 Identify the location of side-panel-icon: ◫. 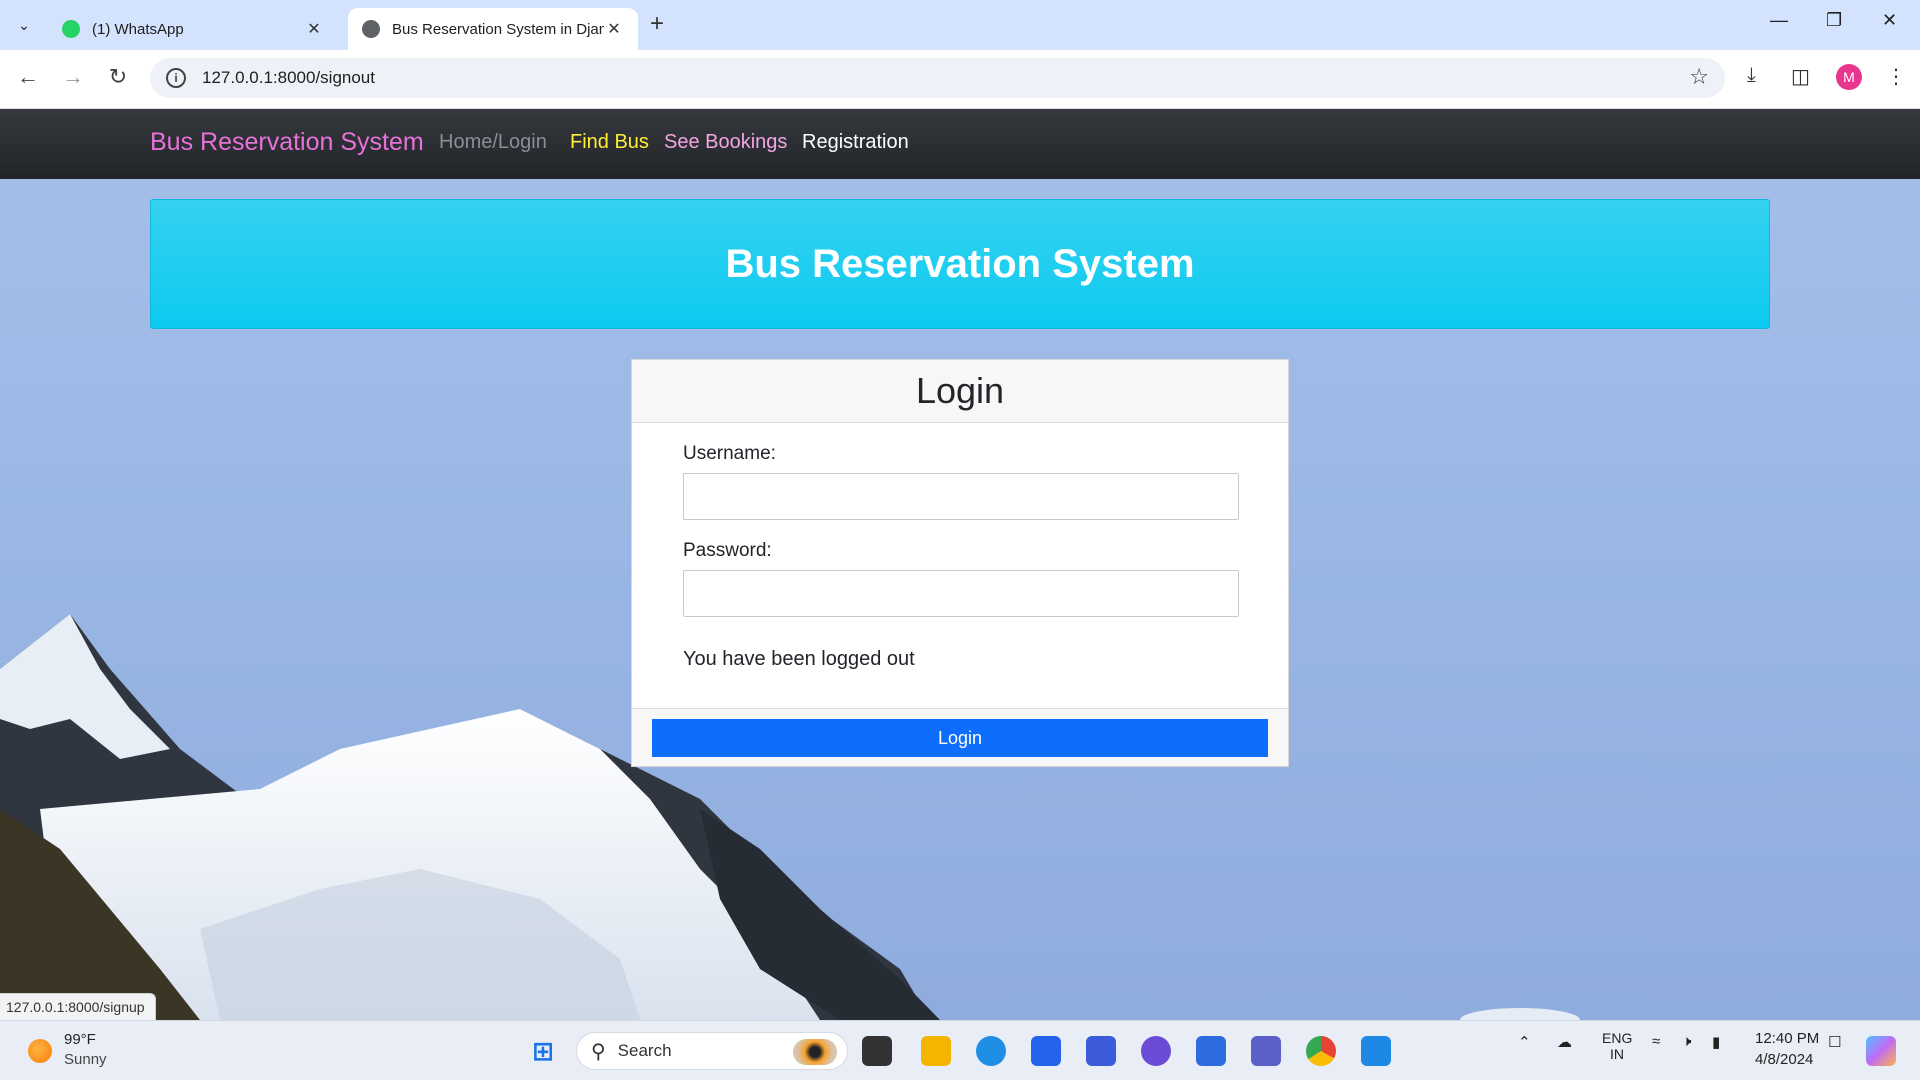
(1800, 76).